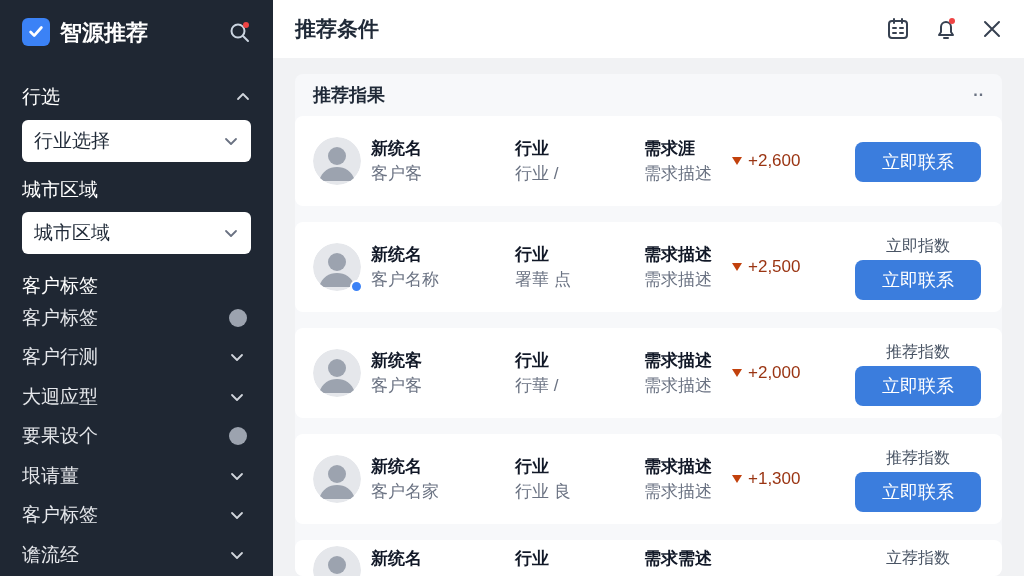  What do you see at coordinates (349, 95) in the screenshot?
I see `panel-title: 推荐指果` at bounding box center [349, 95].